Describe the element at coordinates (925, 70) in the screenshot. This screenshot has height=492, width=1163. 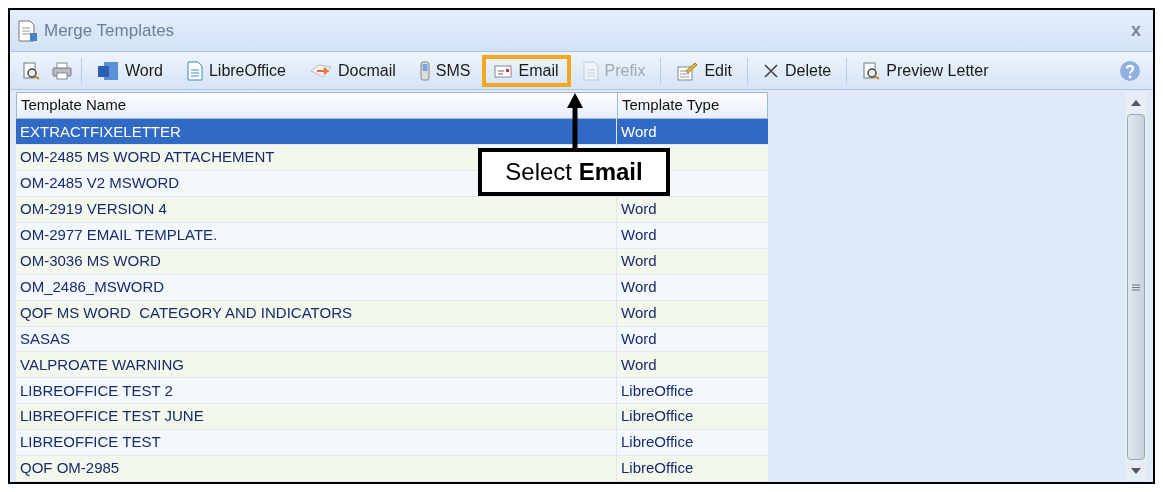
I see `toolbar-button: Preview Letter` at that location.